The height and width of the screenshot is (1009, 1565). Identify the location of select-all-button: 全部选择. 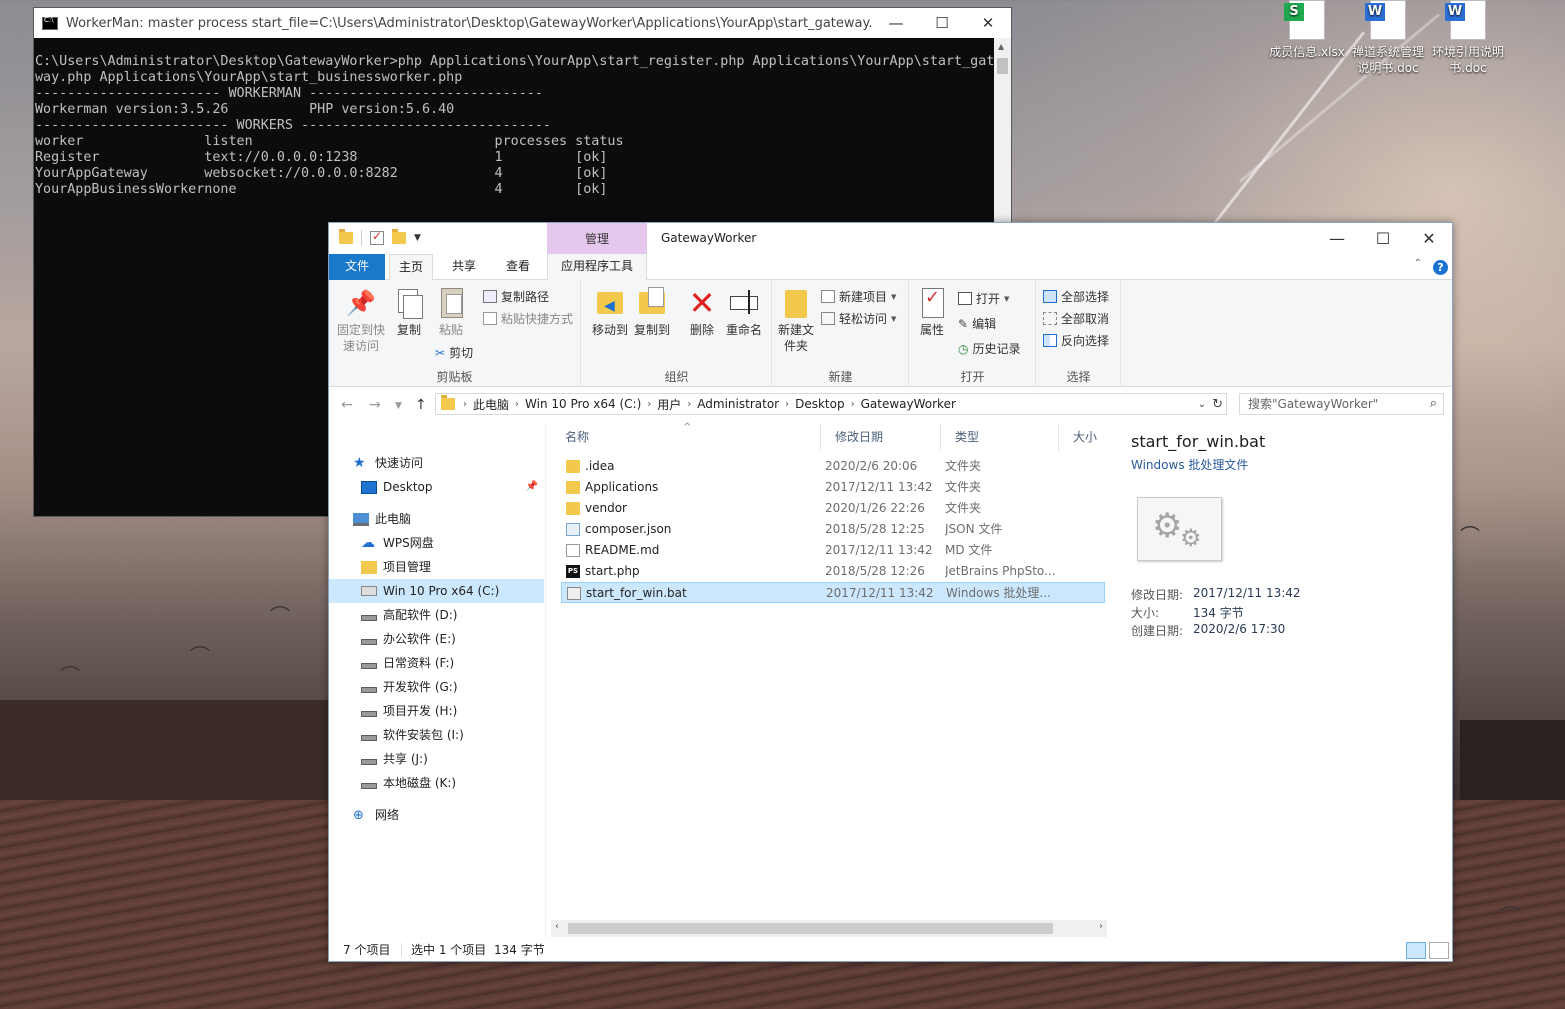
(1076, 296).